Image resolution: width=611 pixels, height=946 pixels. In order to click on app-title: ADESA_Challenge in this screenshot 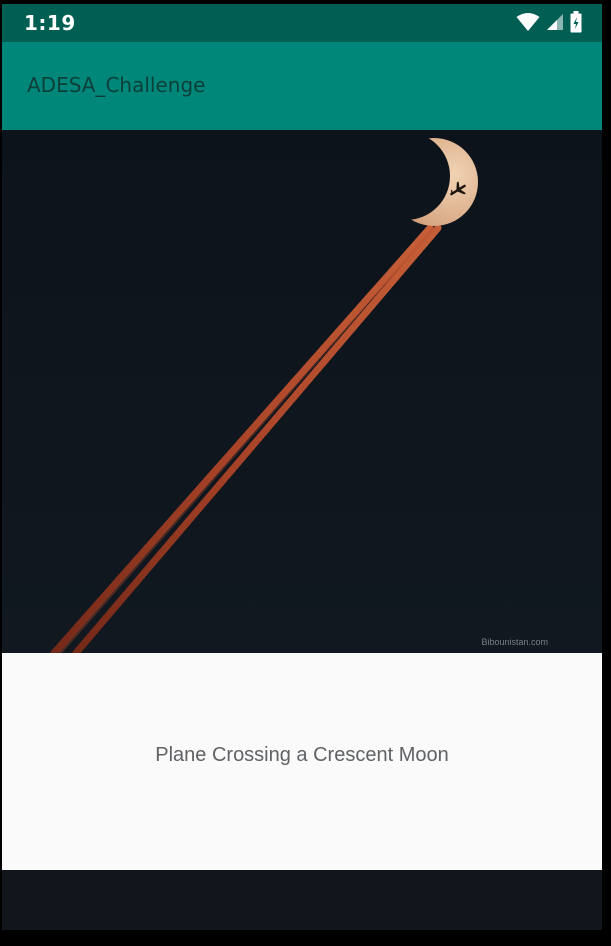, I will do `click(116, 85)`.